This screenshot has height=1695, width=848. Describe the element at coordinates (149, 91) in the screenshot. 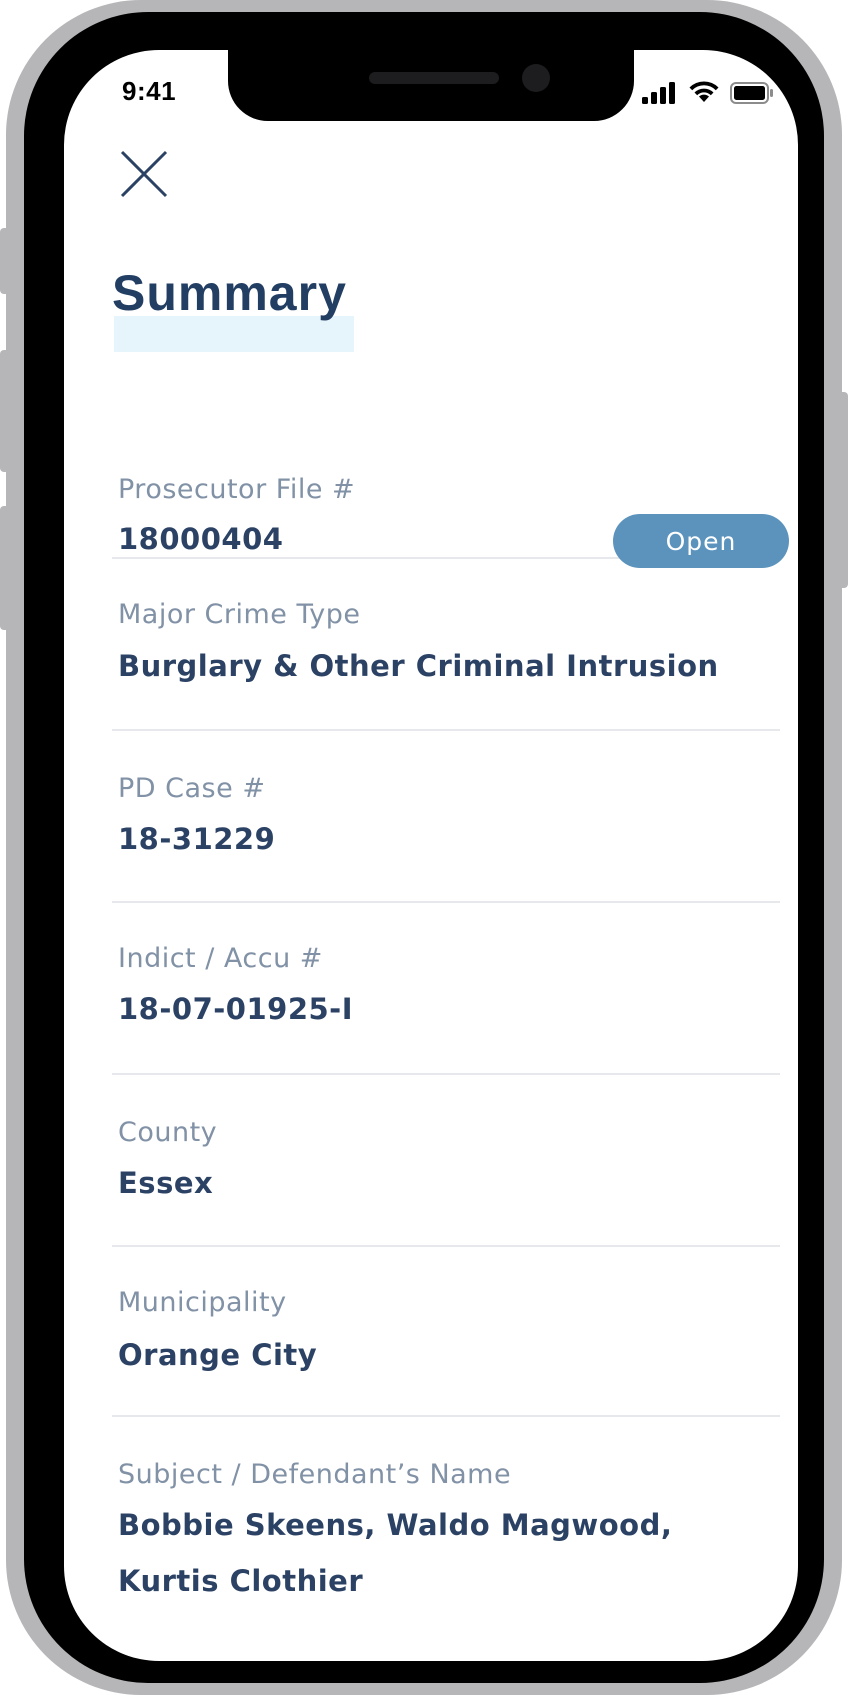

I see `status-time: 9:41` at that location.